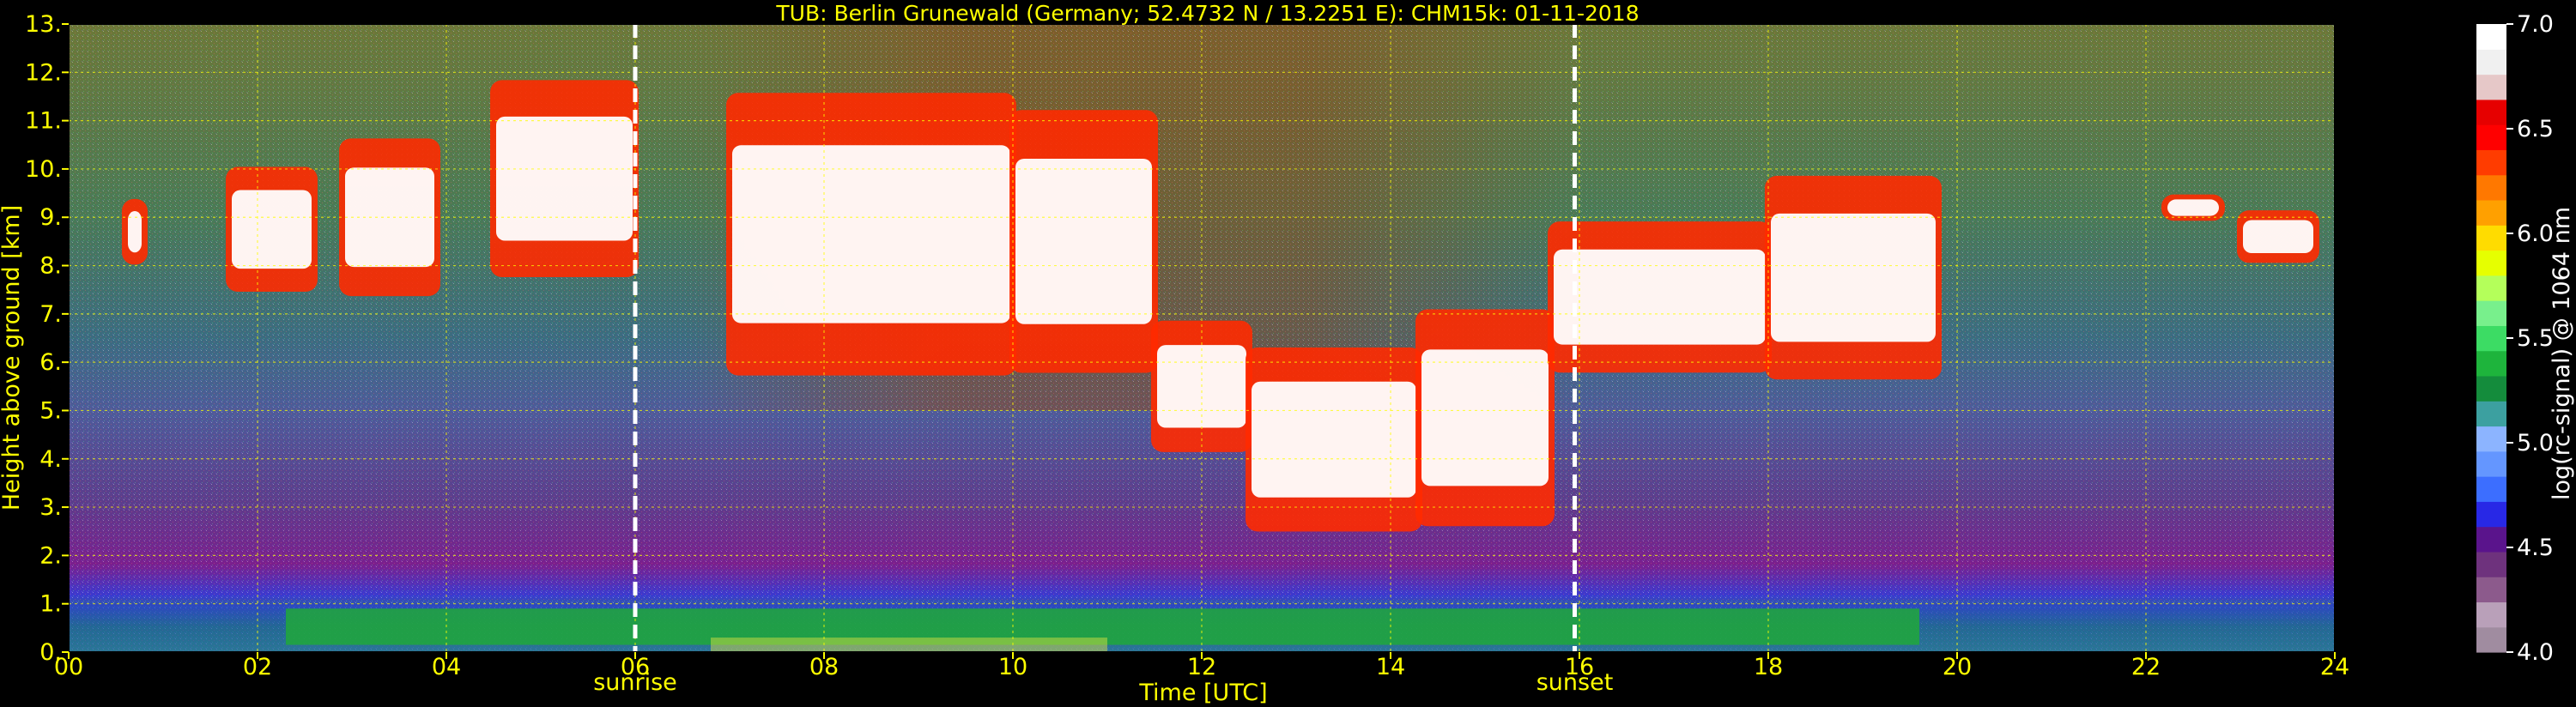  Describe the element at coordinates (1012, 667) in the screenshot. I see `x-tick-label: 10` at that location.